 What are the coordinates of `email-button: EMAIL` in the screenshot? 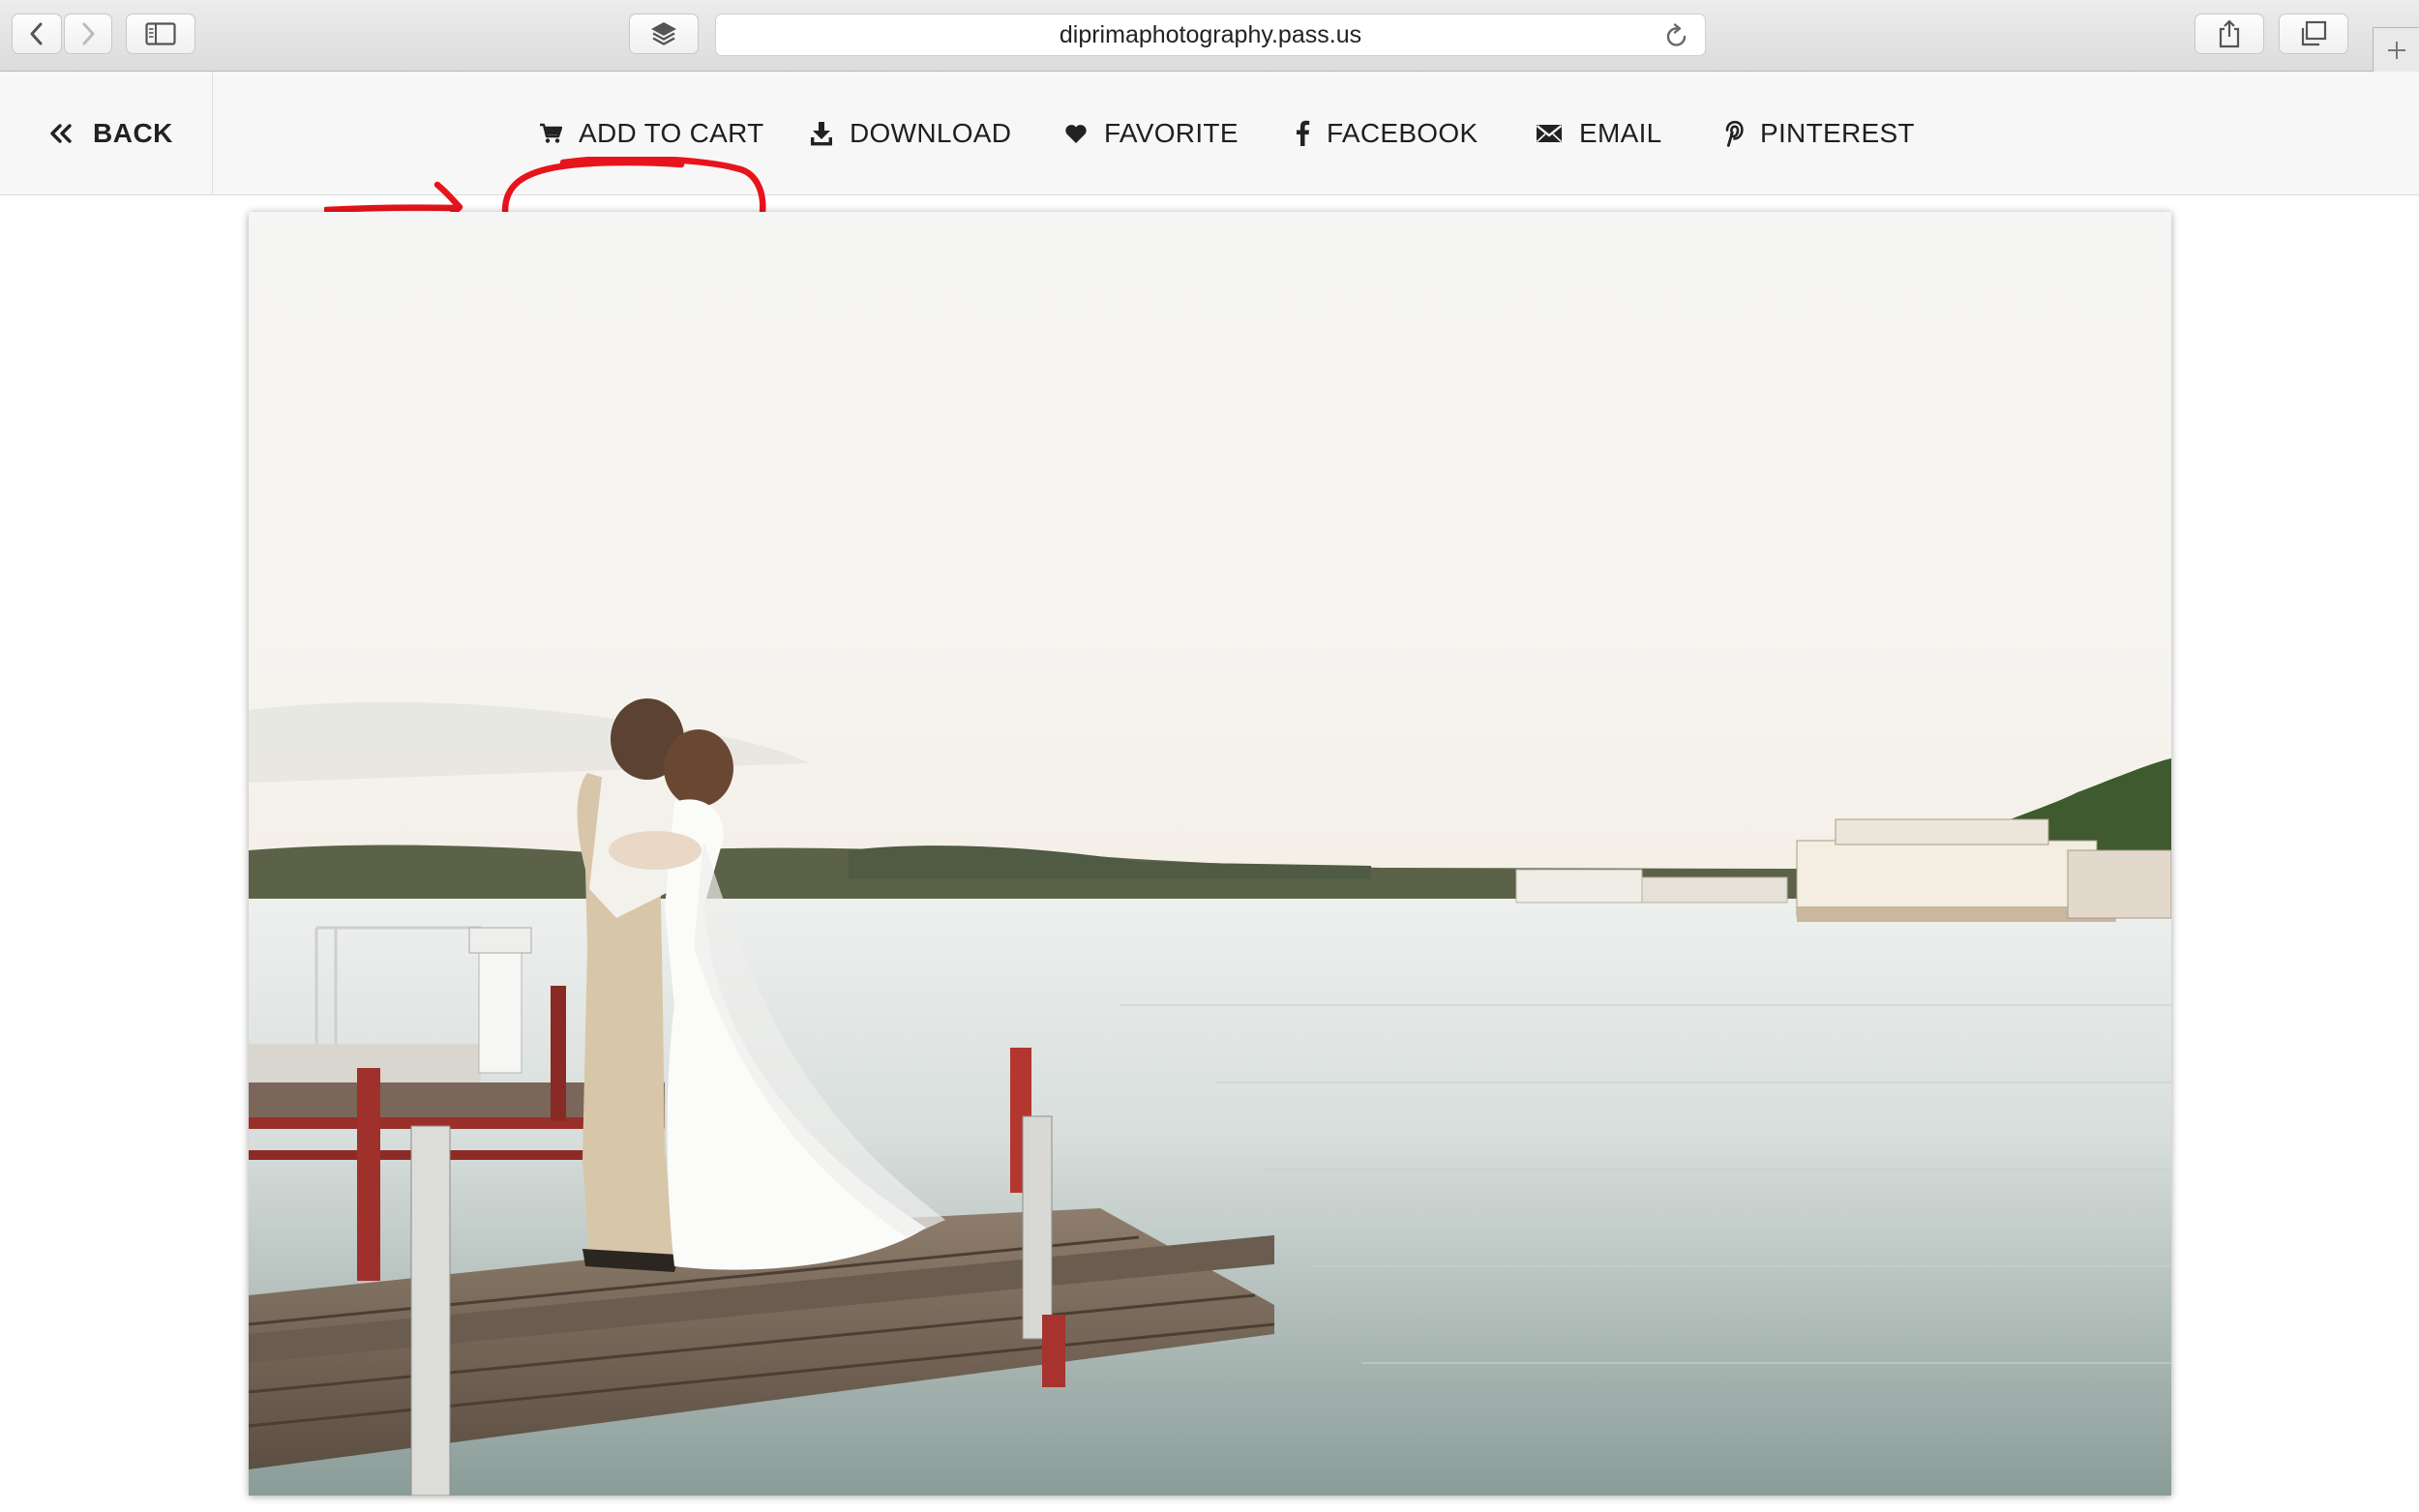 It's located at (1599, 133).